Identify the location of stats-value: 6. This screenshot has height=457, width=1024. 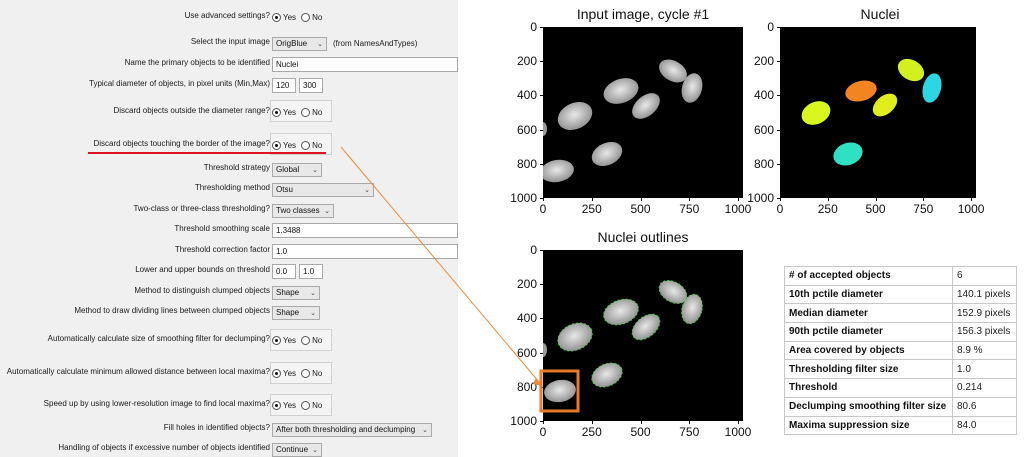
(984, 276).